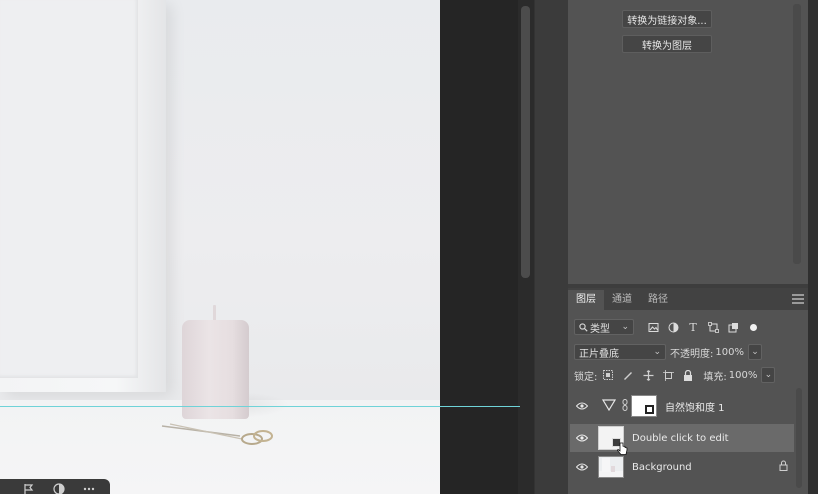  I want to click on layers-panel-tabs: 图层 通道 路径, so click(688, 299).